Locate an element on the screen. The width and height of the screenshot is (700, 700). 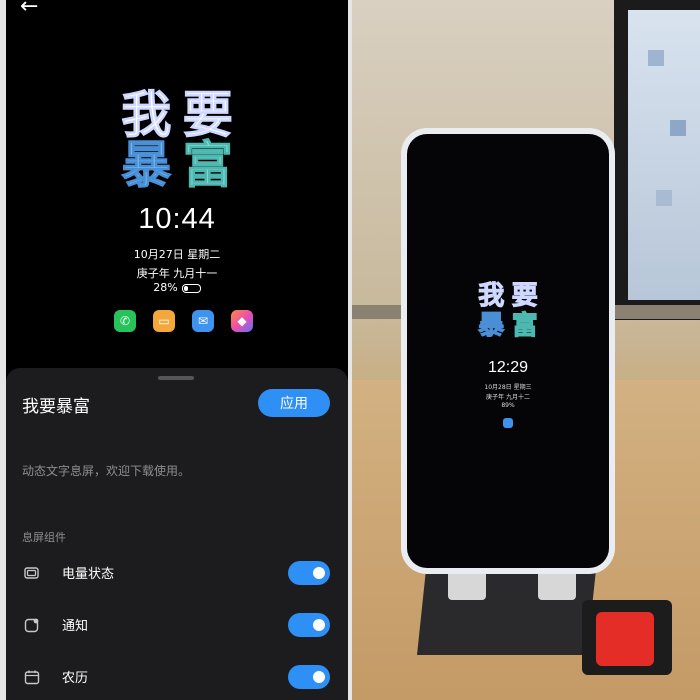
lunar-date-text: 庚子年 九月十一 is located at coordinates (177, 273).